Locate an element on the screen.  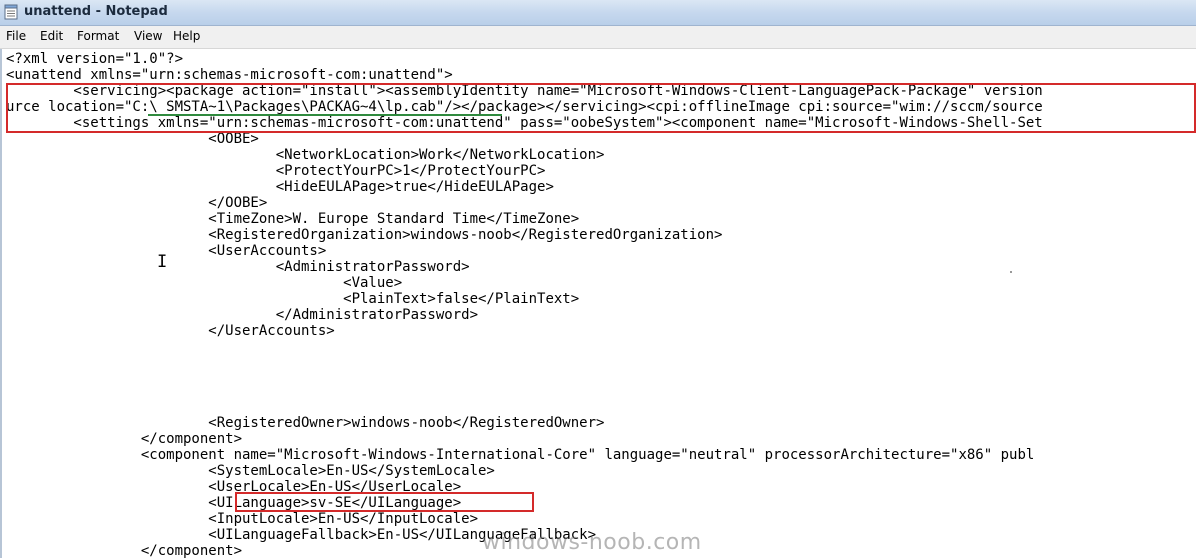
text-cursor-icon: I is located at coordinates (162, 262).